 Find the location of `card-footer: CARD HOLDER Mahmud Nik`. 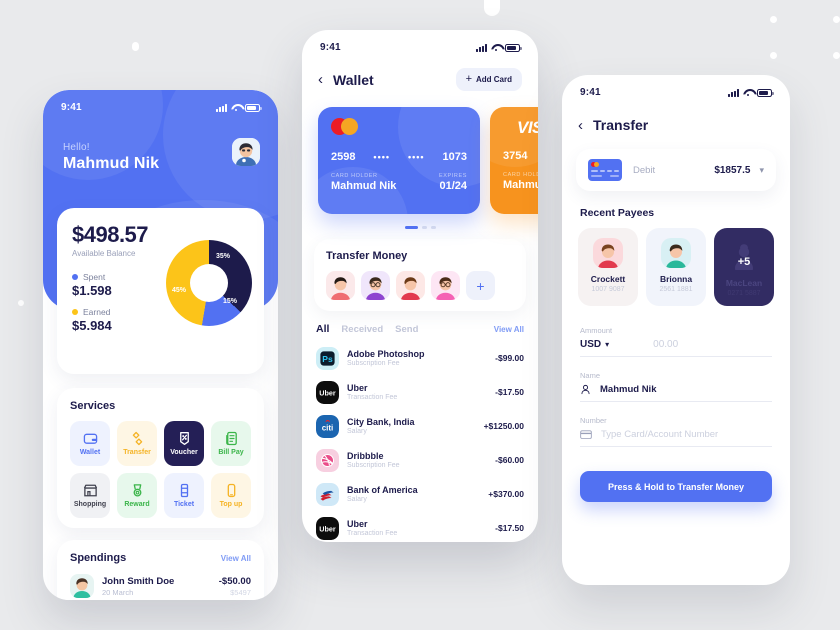

card-footer: CARD HOLDER Mahmud Nik is located at coordinates (520, 181).